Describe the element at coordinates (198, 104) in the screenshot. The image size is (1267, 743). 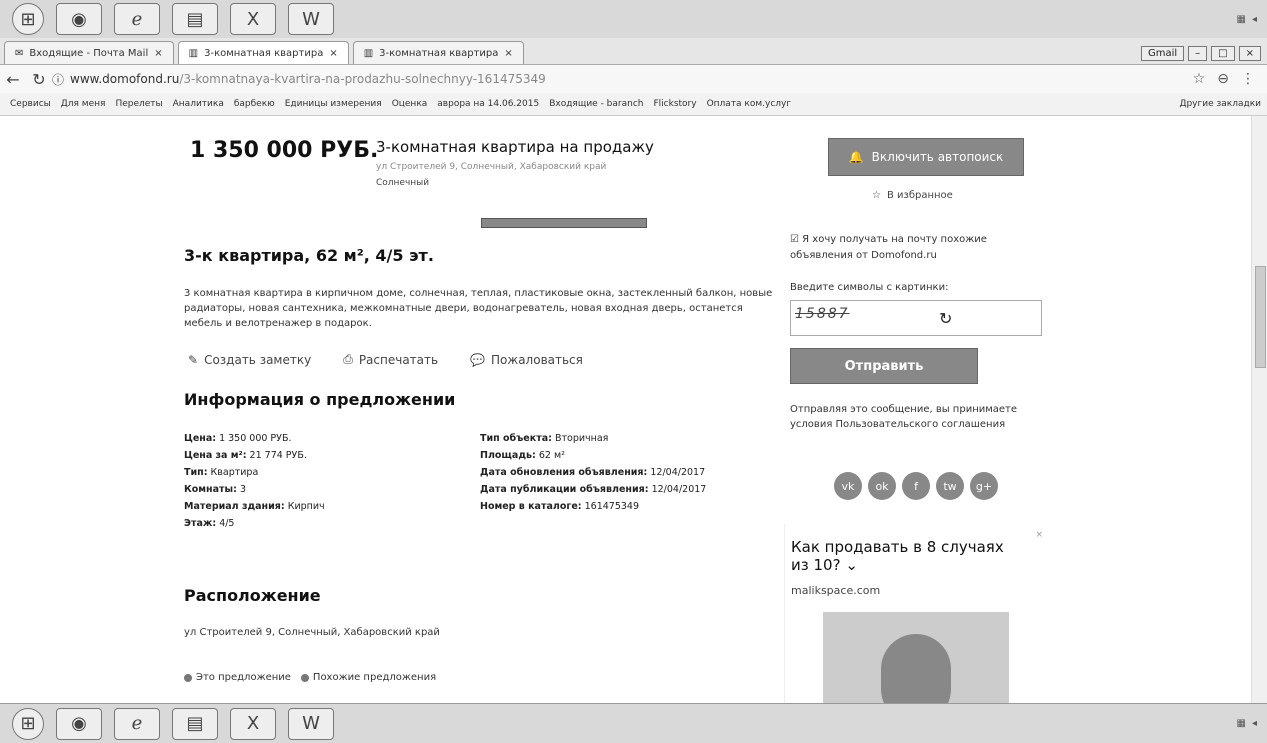
I see `bookmark-item: Аналитика` at that location.